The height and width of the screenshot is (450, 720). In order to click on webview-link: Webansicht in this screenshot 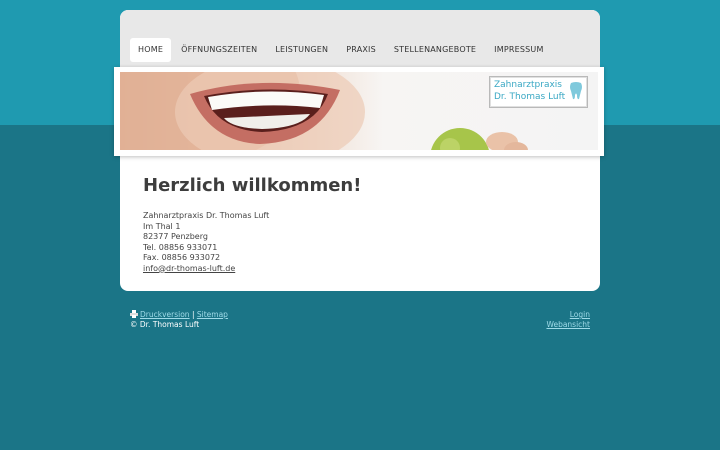, I will do `click(568, 324)`.